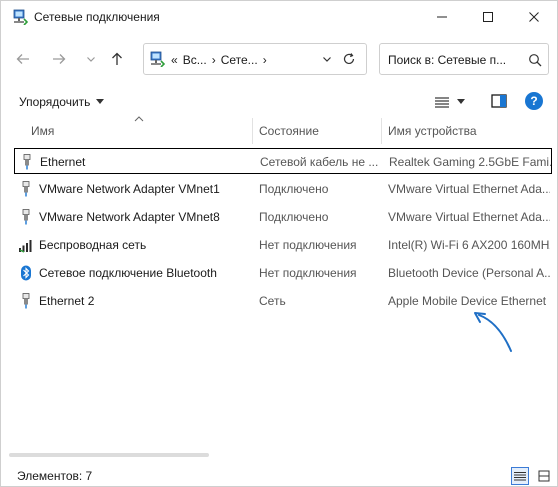  I want to click on help-icon: ?, so click(534, 101).